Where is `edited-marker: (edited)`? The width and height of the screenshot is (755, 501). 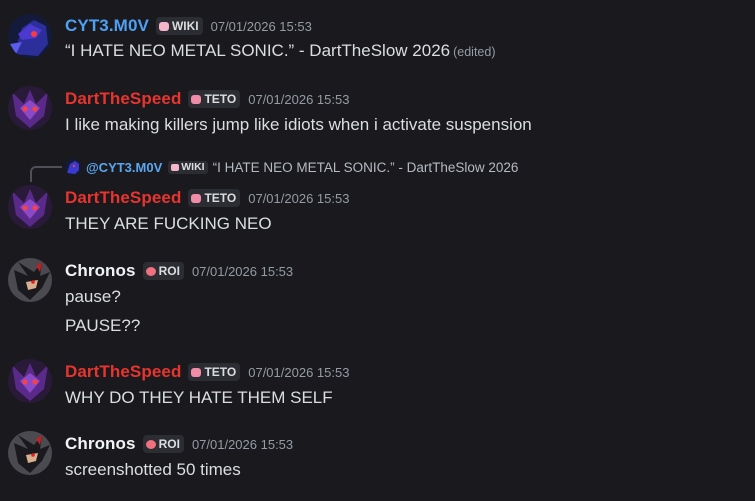 edited-marker: (edited) is located at coordinates (474, 52).